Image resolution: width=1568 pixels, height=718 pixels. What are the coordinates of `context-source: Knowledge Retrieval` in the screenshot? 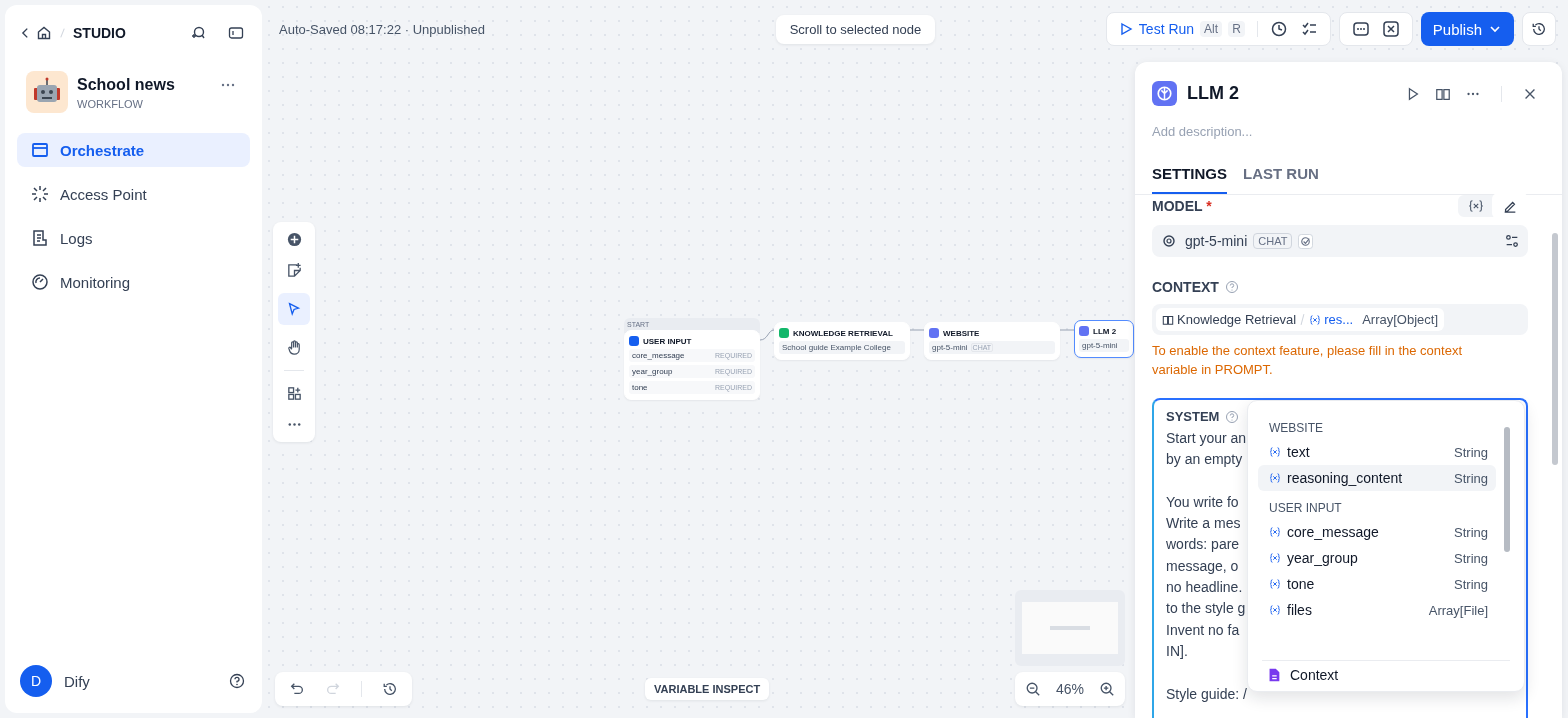 It's located at (1237, 319).